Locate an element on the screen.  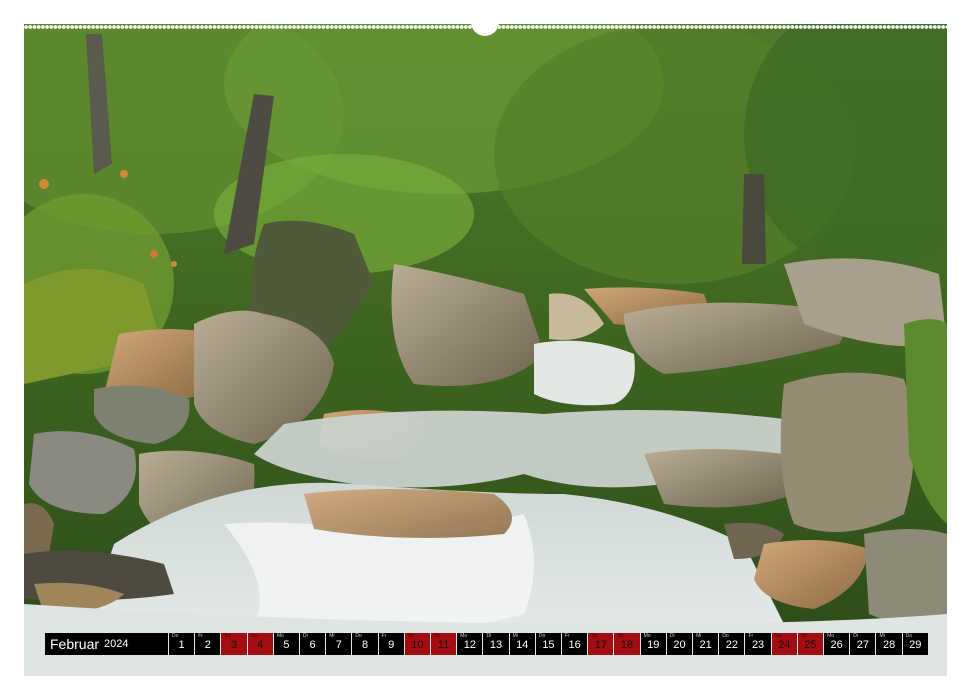
day-number: 10 is located at coordinates (417, 645).